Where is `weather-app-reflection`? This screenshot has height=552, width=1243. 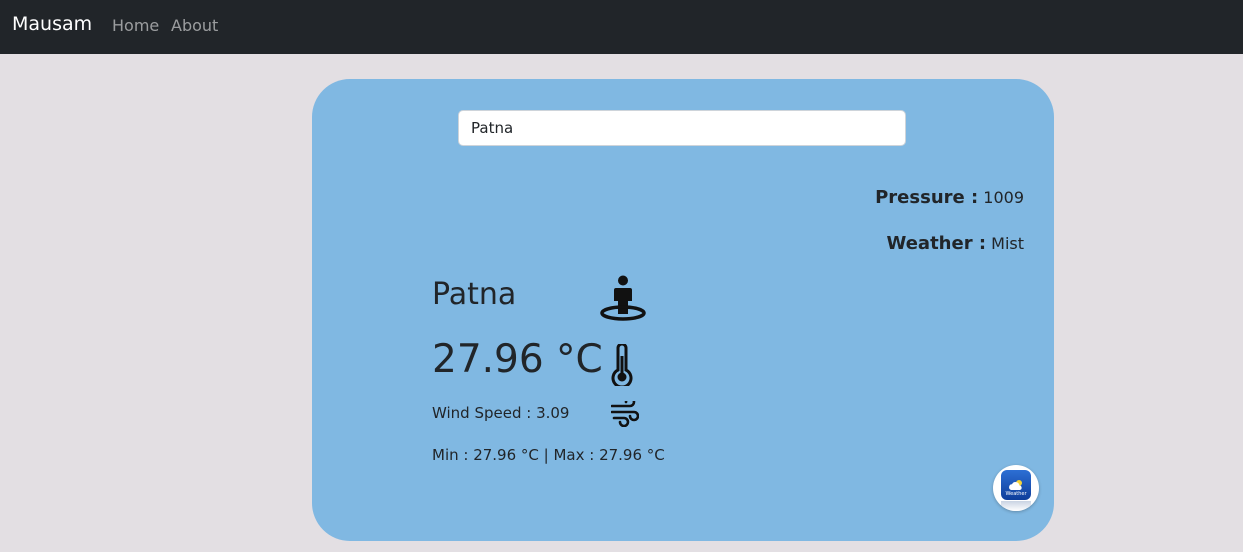
weather-app-reflection is located at coordinates (1016, 506).